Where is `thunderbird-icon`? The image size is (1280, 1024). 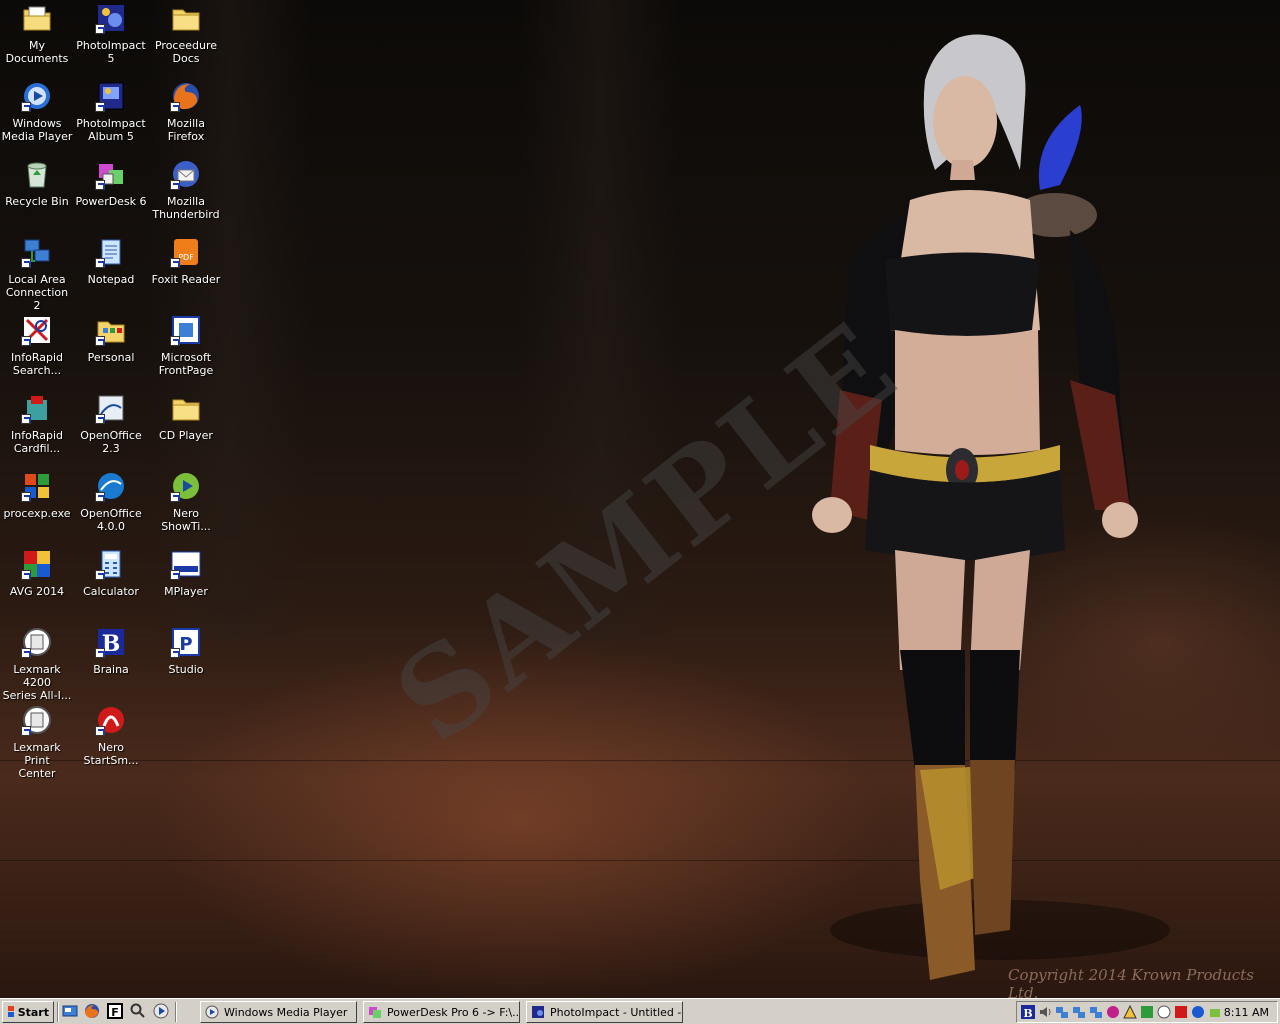
thunderbird-icon is located at coordinates (186, 174).